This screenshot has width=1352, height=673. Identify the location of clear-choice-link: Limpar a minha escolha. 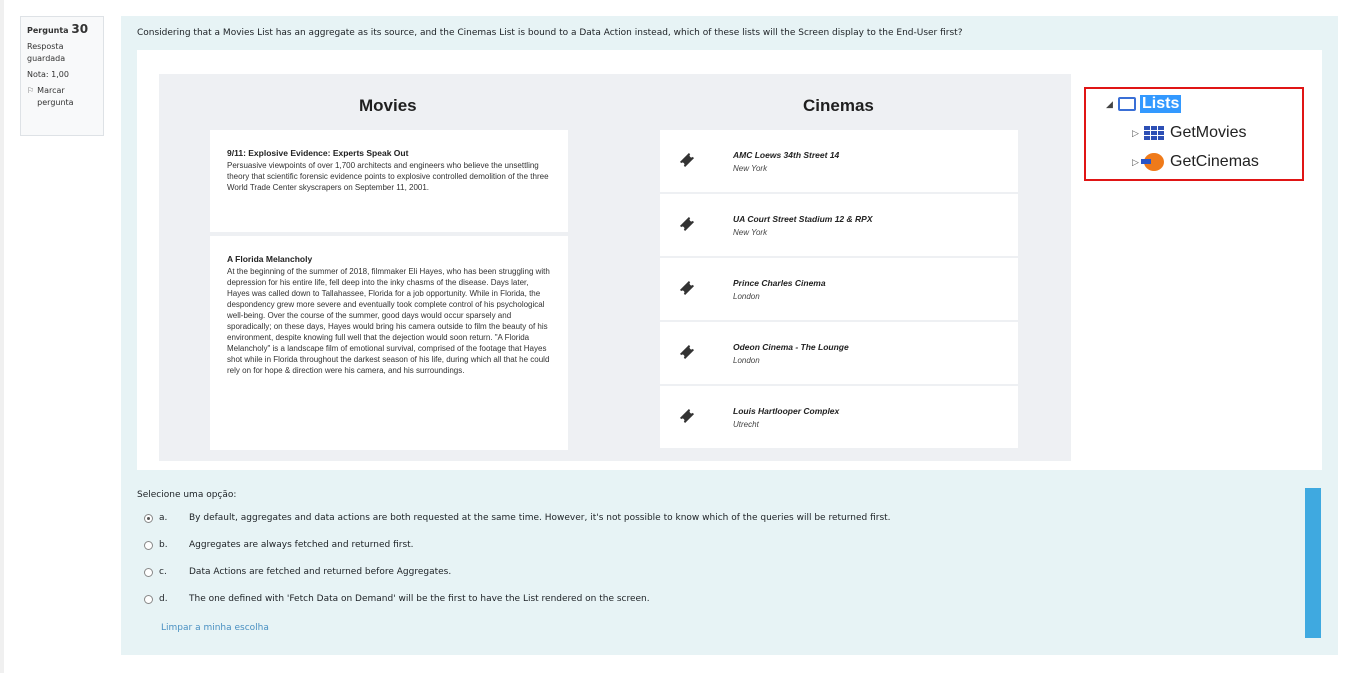
(215, 628).